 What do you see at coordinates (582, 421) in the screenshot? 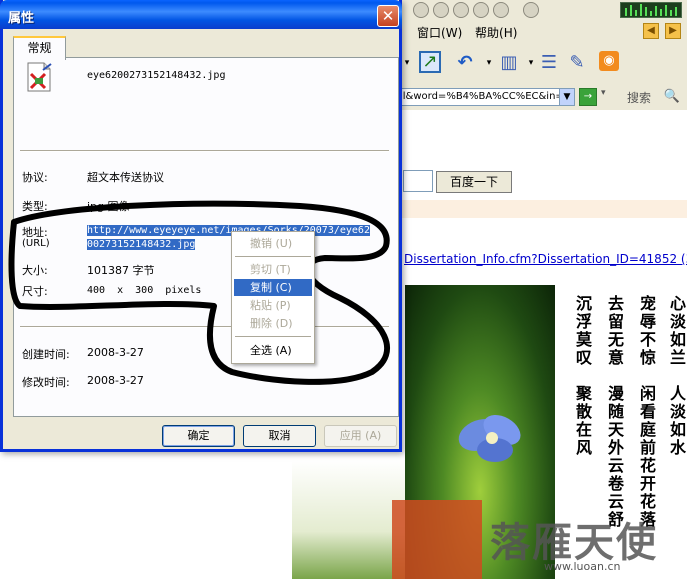
I see `poem-line: 聚散在风` at bounding box center [582, 421].